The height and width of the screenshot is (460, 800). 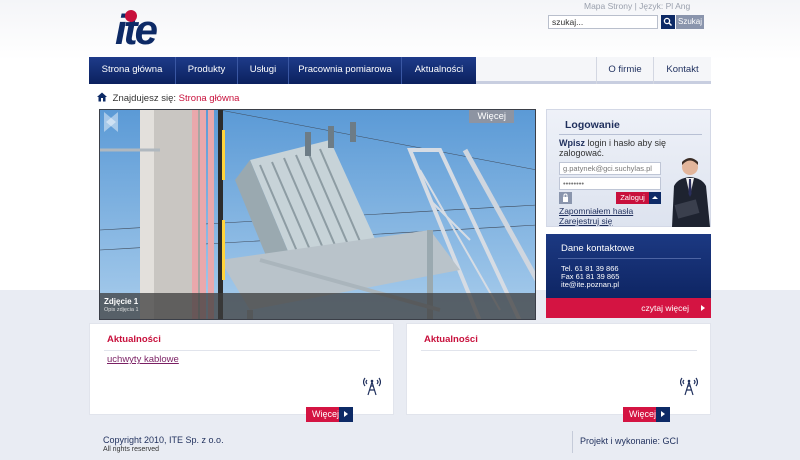 What do you see at coordinates (682, 70) in the screenshot?
I see `nav-item-contact: Kontakt` at bounding box center [682, 70].